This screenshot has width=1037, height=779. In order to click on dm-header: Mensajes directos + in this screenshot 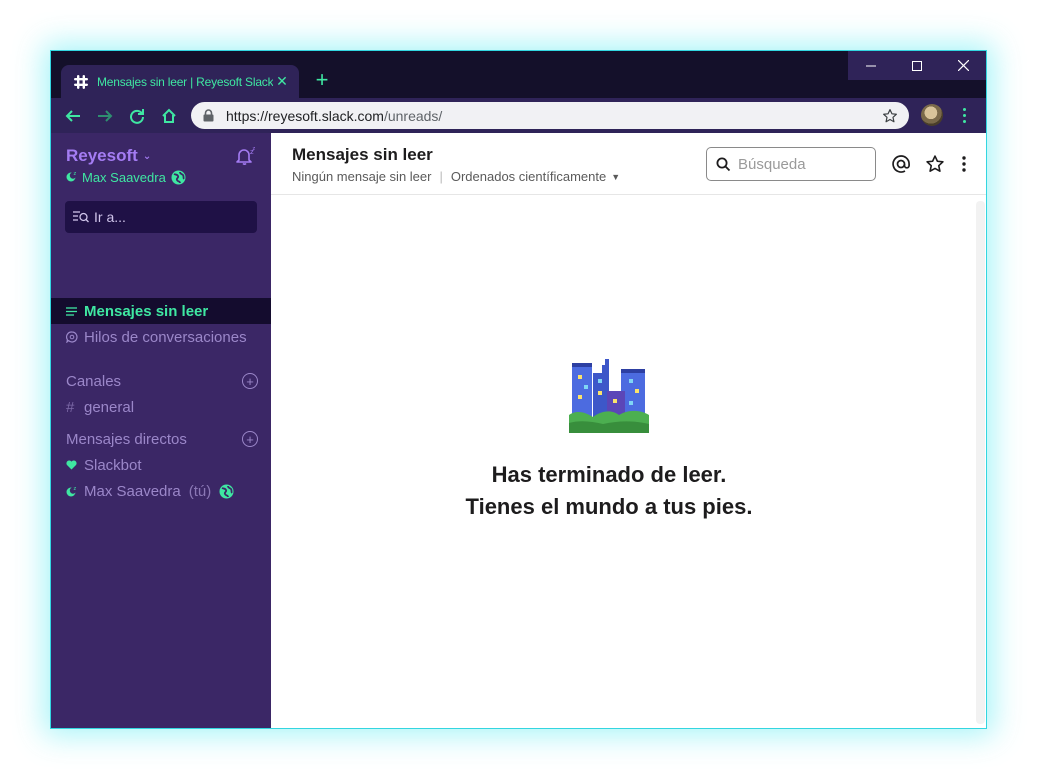, I will do `click(162, 439)`.